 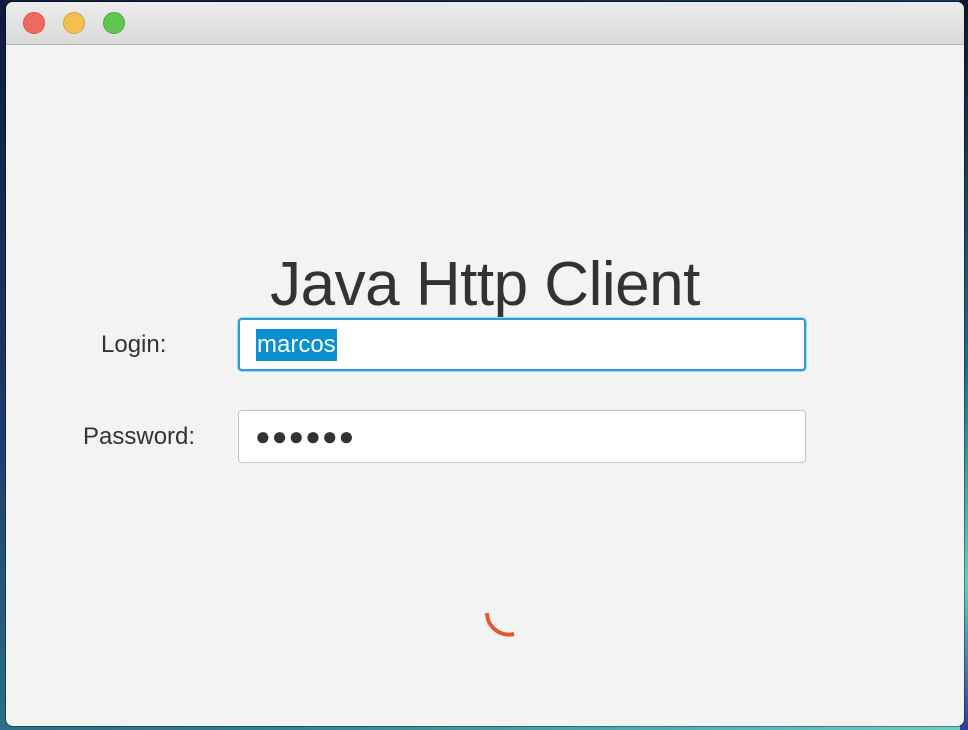 What do you see at coordinates (485, 284) in the screenshot?
I see `page-title: Java Http Client` at bounding box center [485, 284].